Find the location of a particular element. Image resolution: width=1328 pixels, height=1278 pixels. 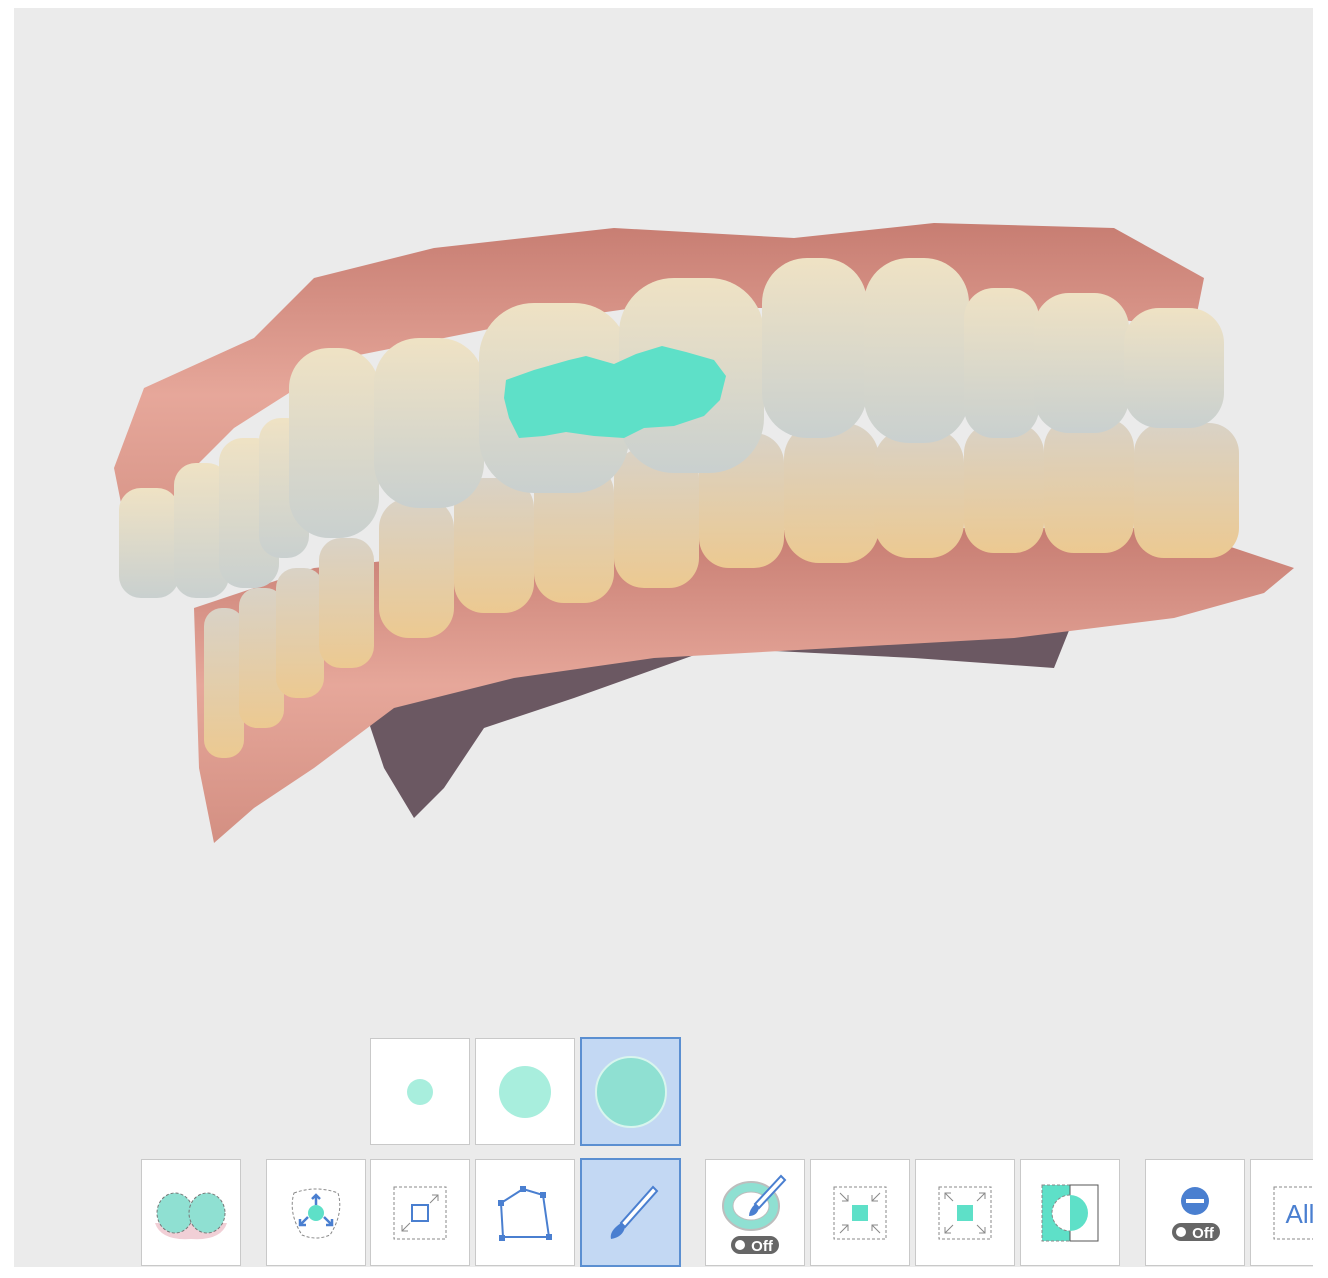

invert-icon is located at coordinates (1070, 1212).